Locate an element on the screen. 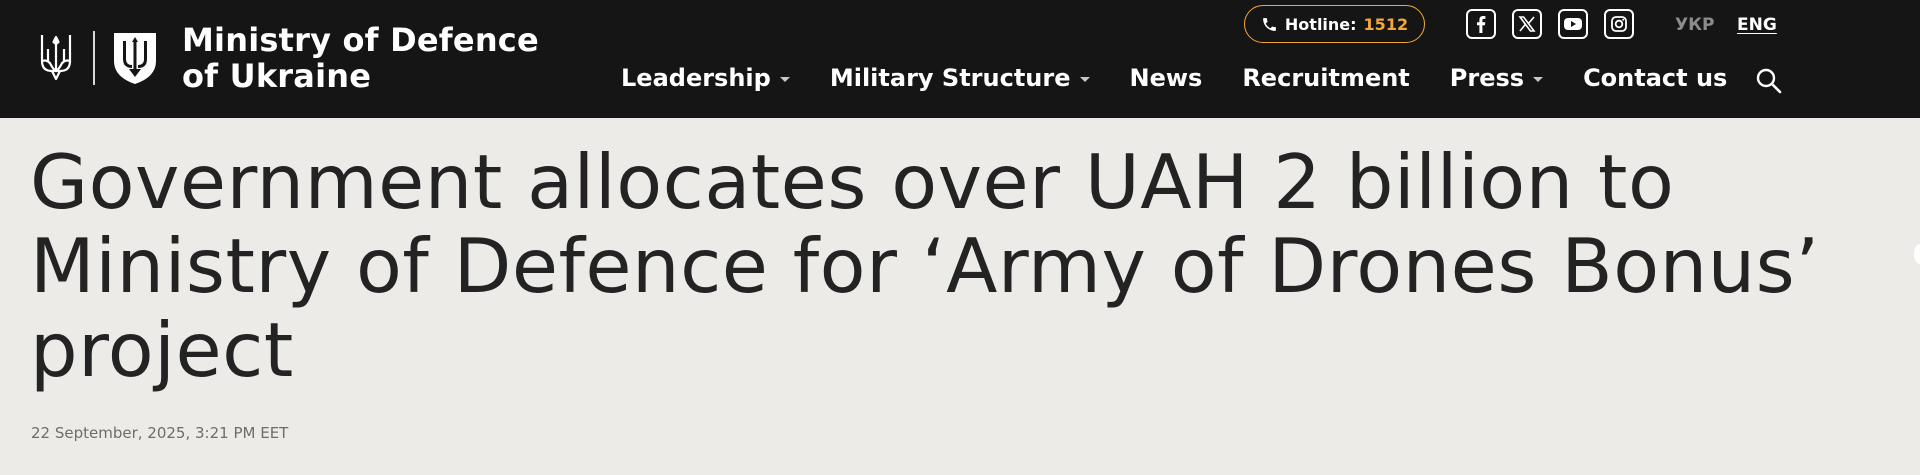 This screenshot has height=475, width=1920. lang-ukr-link: УКР is located at coordinates (1694, 25).